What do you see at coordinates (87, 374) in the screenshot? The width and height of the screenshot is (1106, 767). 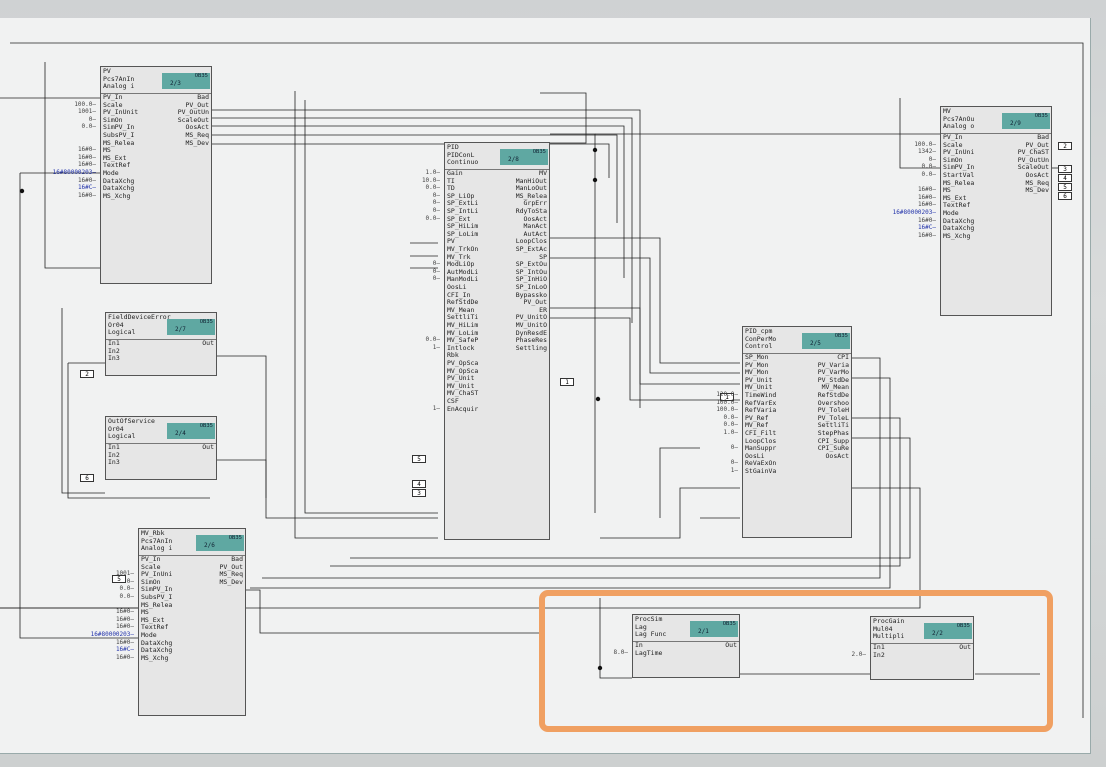 I see `port-fde-in3: 2` at bounding box center [87, 374].